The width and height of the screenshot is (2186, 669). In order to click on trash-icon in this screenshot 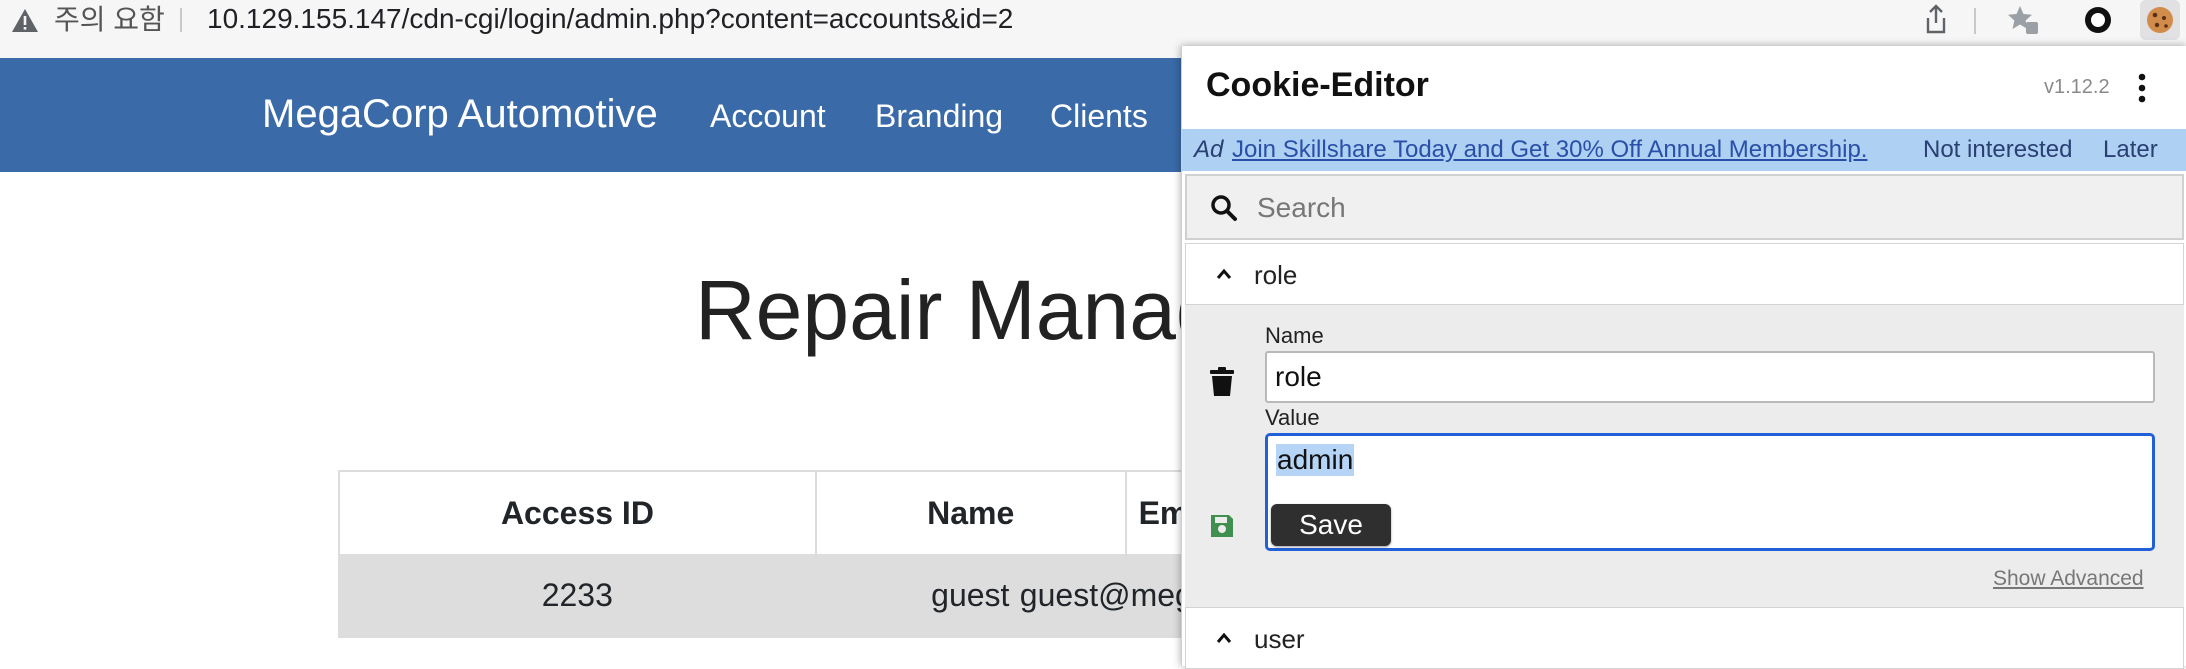, I will do `click(1222, 382)`.